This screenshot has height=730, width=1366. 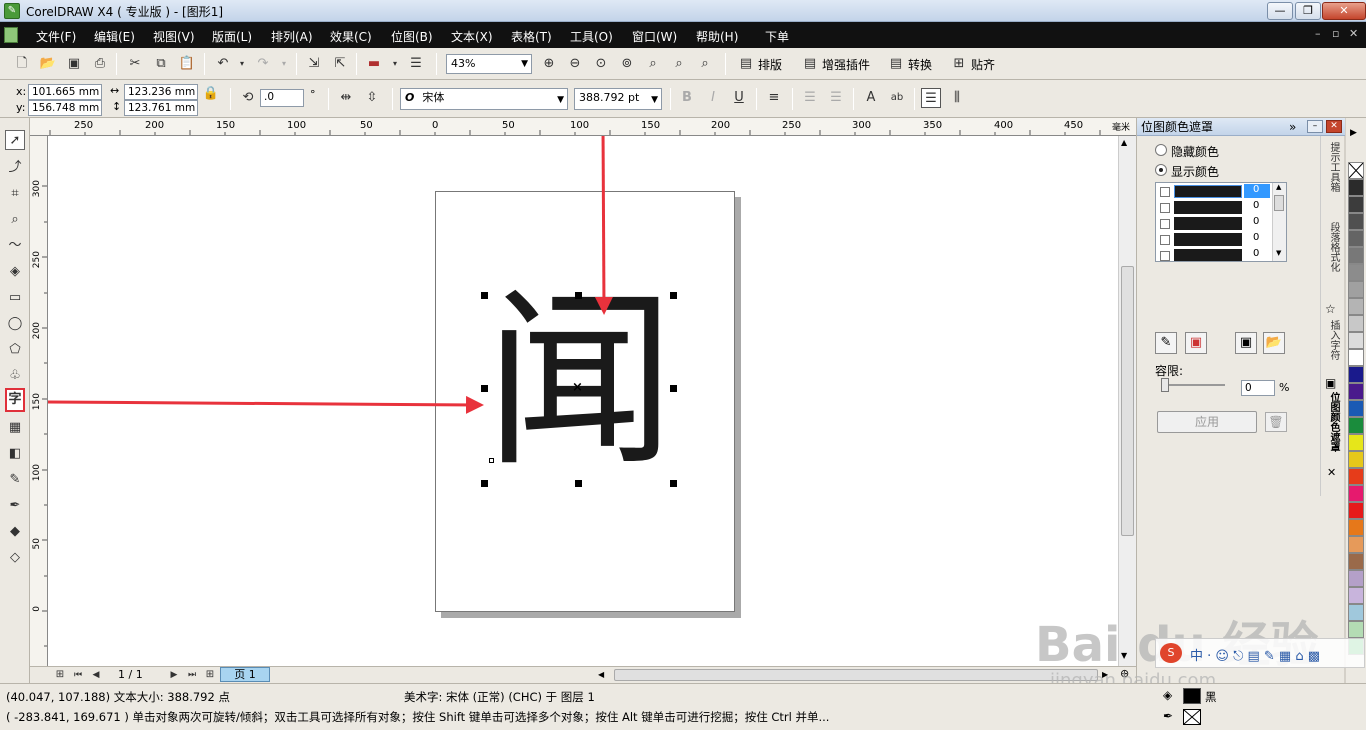 I want to click on scroll-down-icon: ▼, so click(x=1278, y=253).